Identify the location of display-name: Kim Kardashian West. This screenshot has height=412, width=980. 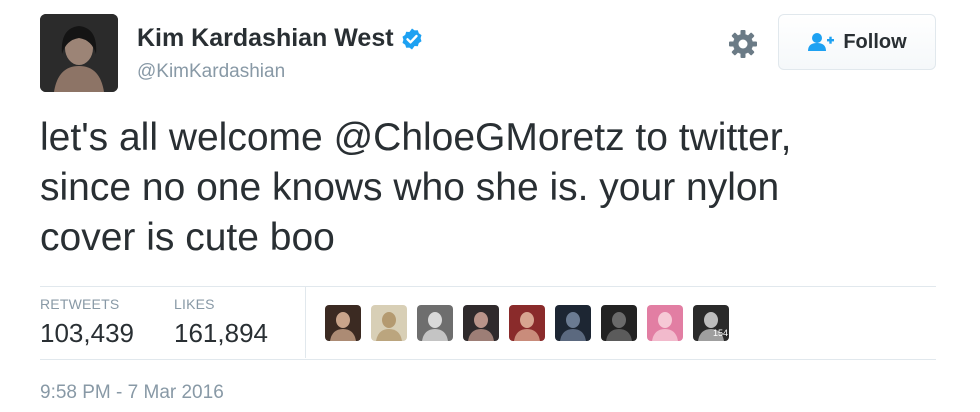
(280, 38).